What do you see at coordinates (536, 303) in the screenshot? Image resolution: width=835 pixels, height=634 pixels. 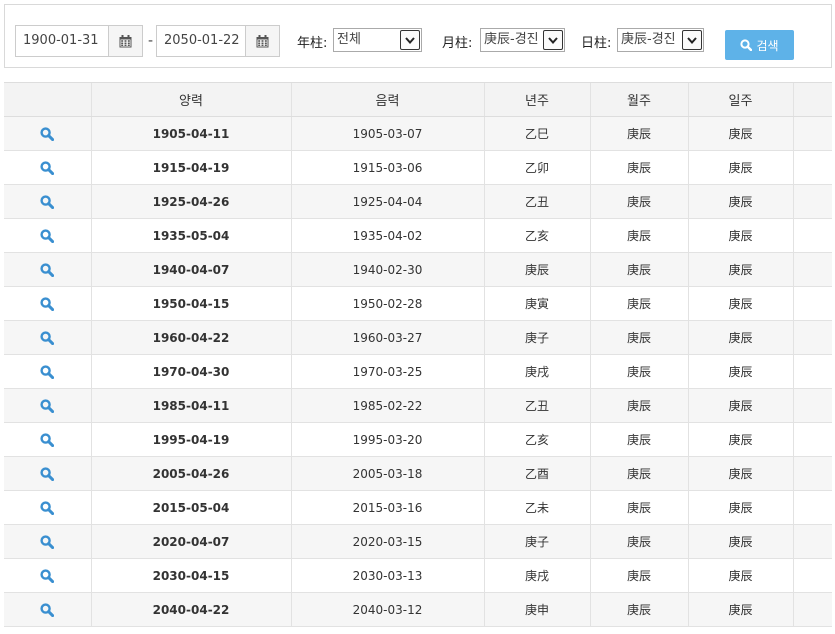 I see `year-pillar-cell: 庚寅` at bounding box center [536, 303].